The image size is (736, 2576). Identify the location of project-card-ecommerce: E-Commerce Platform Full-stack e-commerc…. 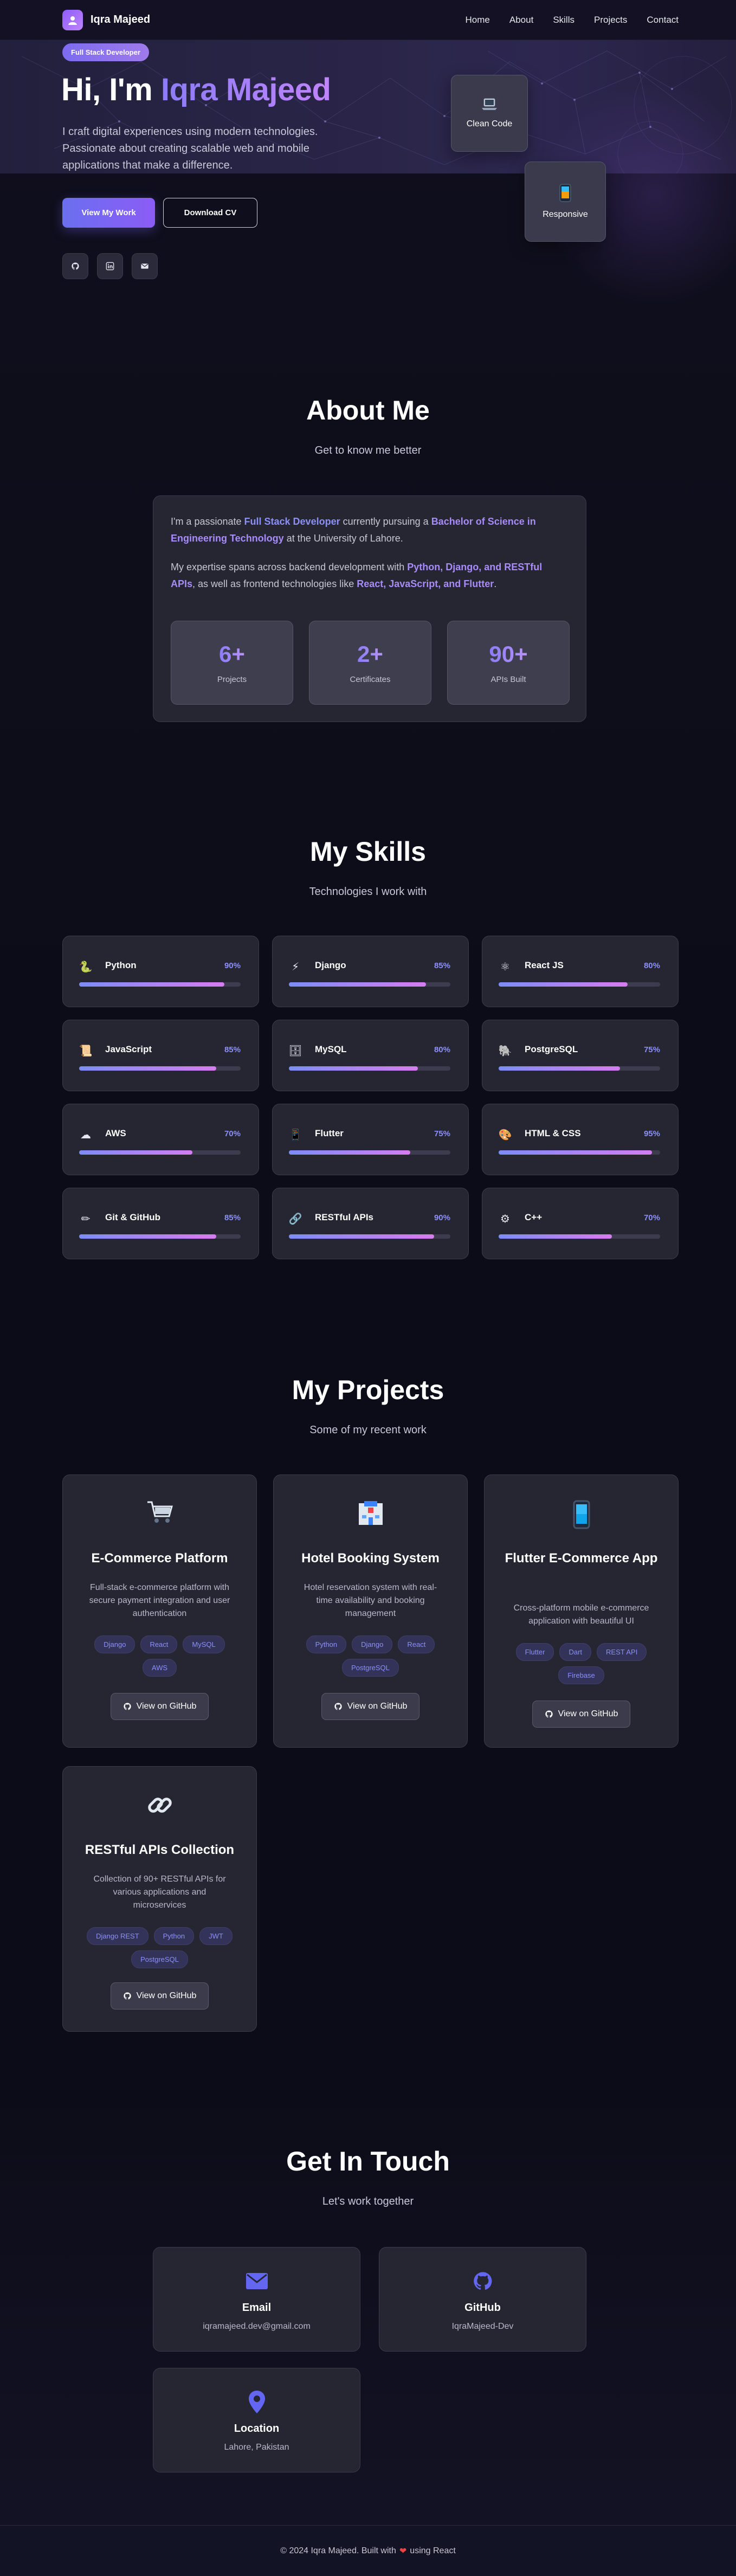
(159, 1611).